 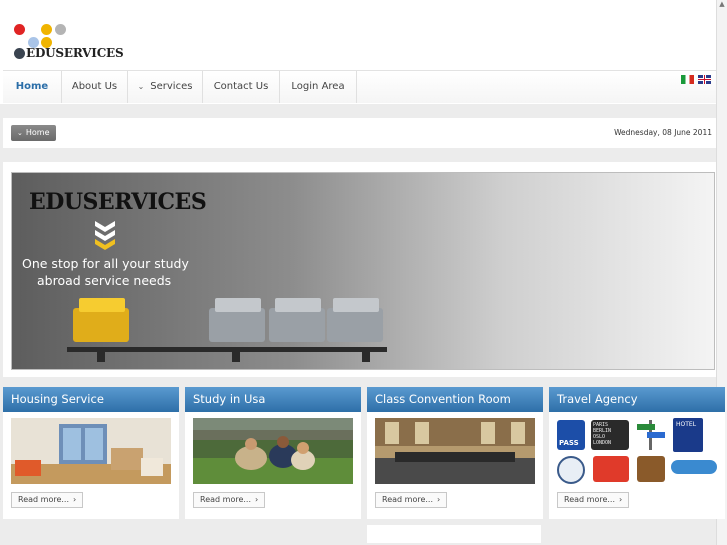 I want to click on airplane-icon, so click(x=694, y=467).